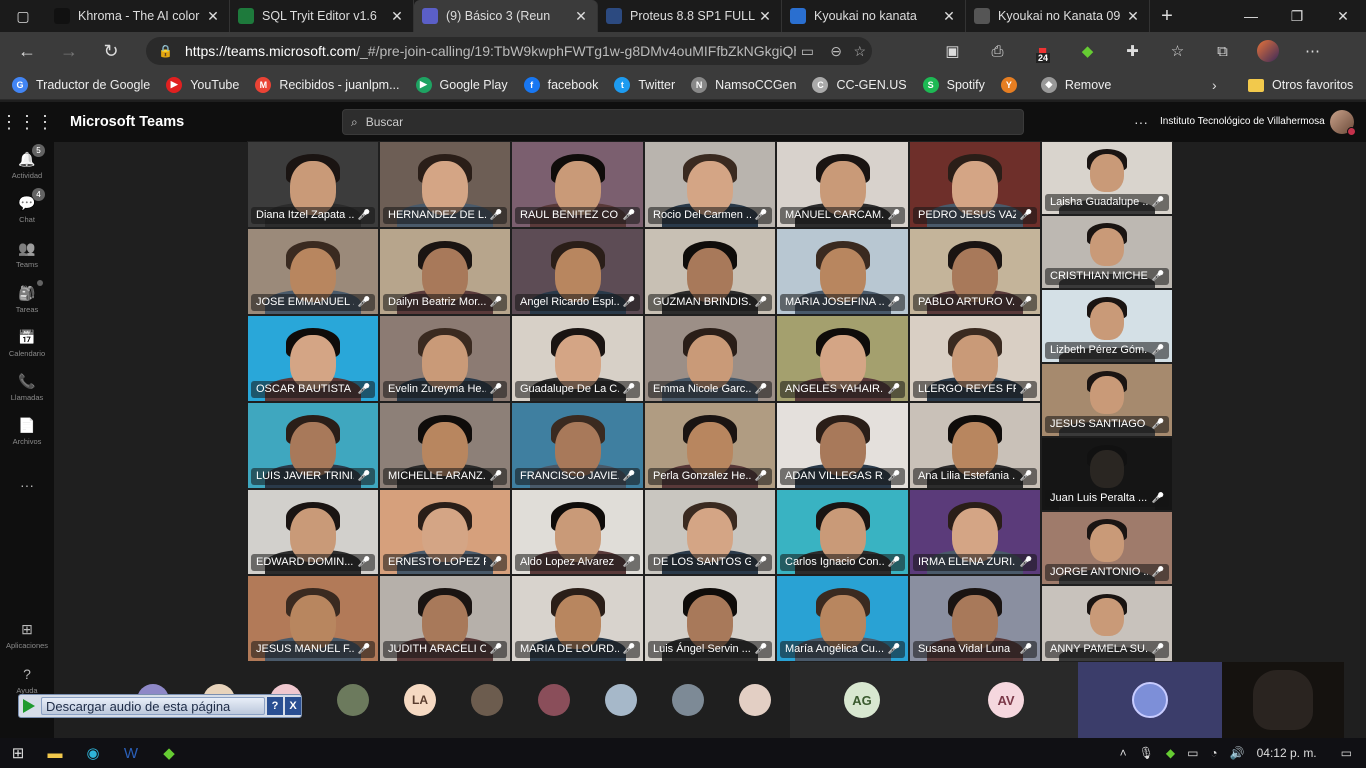 Image resolution: width=1366 pixels, height=768 pixels. I want to click on rail-item-ayuda: ? Ayuda, so click(27, 680).